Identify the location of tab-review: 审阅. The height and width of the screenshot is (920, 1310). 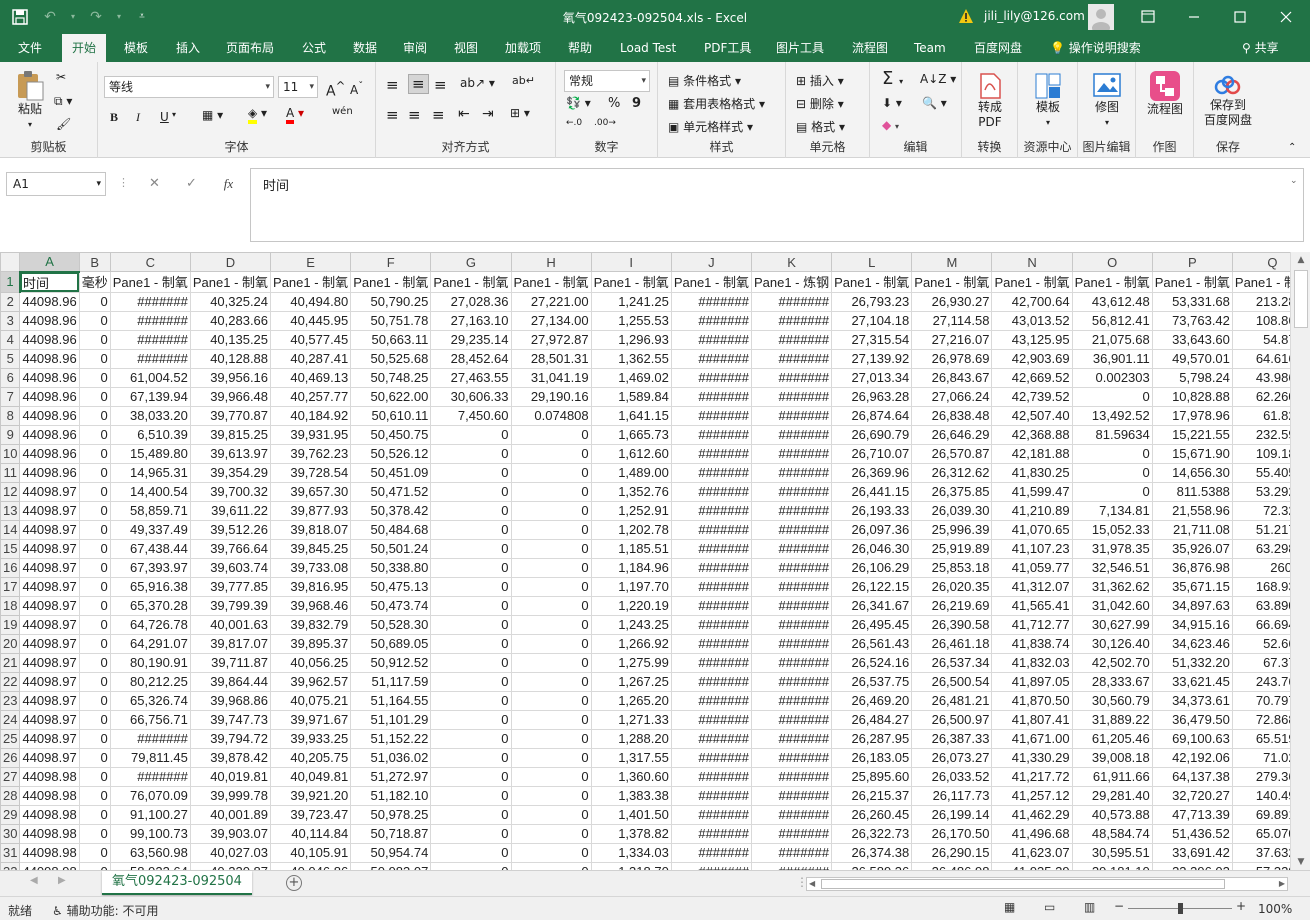
(415, 48).